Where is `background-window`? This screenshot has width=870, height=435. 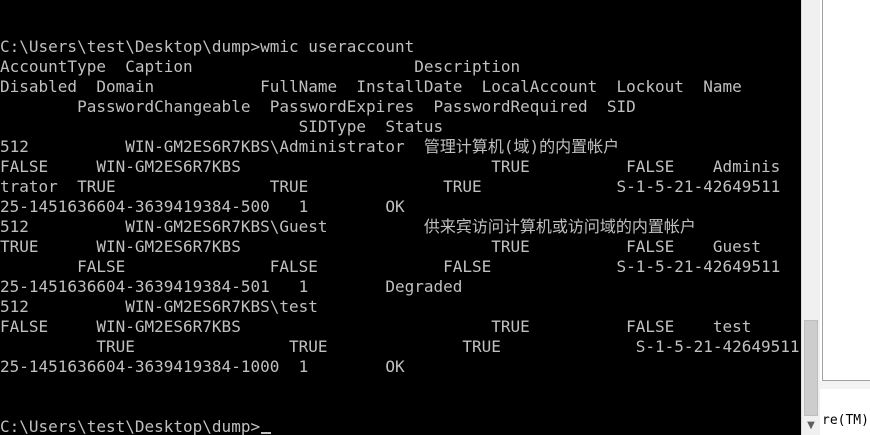 background-window is located at coordinates (845, 217).